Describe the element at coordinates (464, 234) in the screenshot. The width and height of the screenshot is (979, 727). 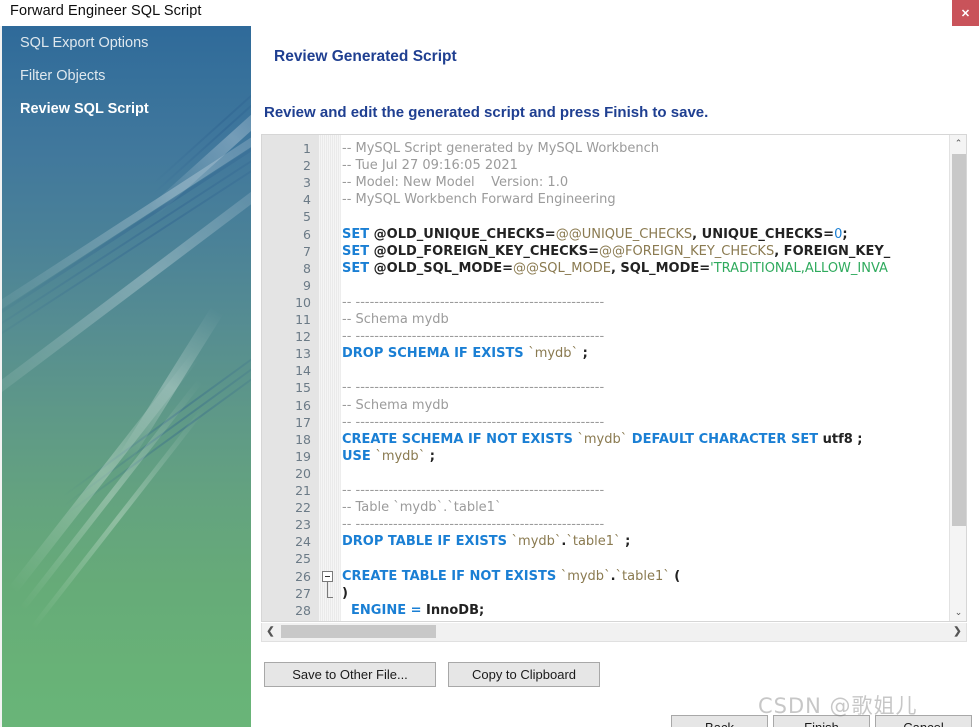
I see `code-token: @OLD_UNIQUE_CHECKS=` at that location.